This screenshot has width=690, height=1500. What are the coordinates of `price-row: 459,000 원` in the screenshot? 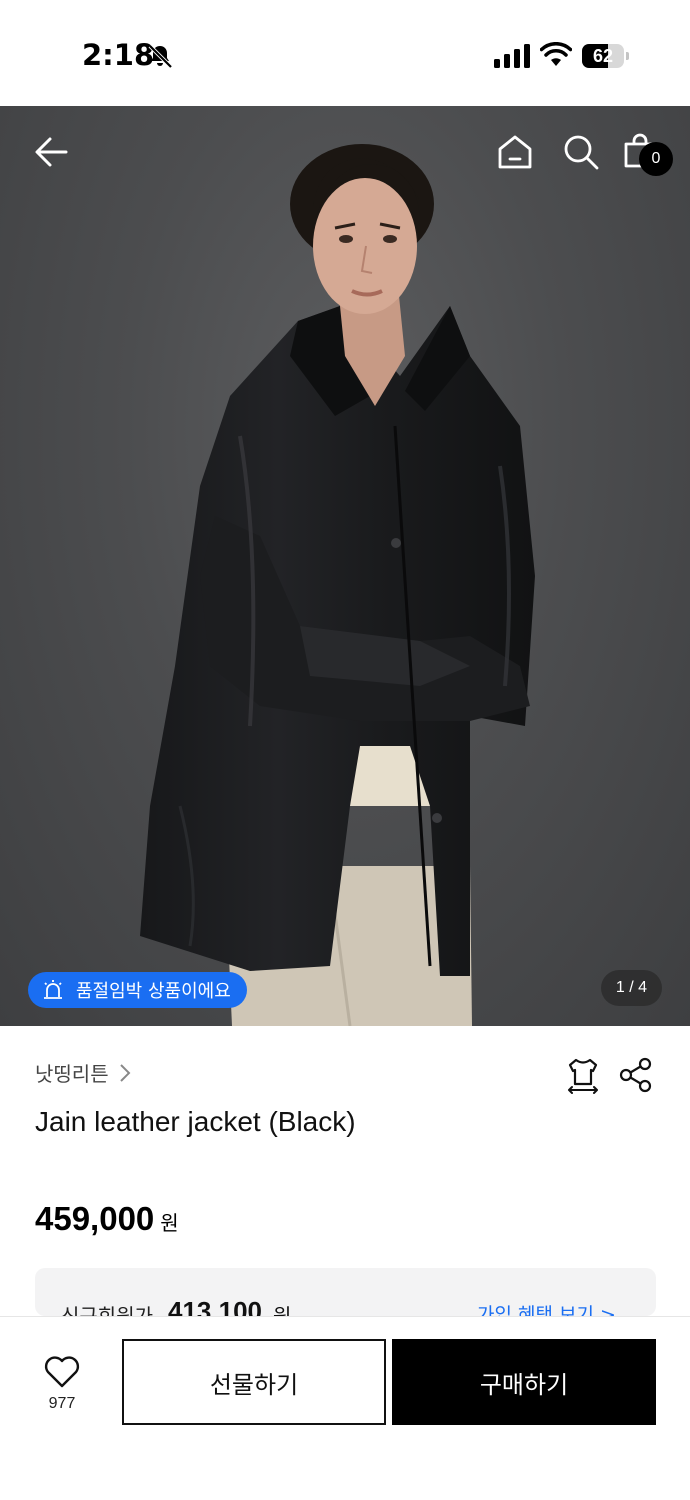 It's located at (107, 1219).